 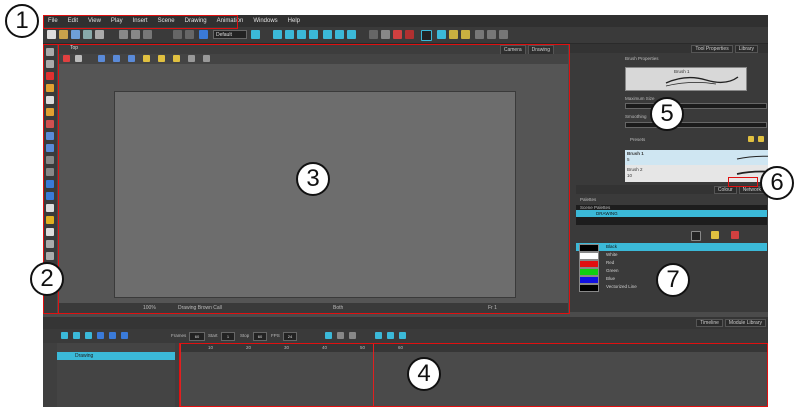 I want to click on render-icon, so click(x=255, y=34).